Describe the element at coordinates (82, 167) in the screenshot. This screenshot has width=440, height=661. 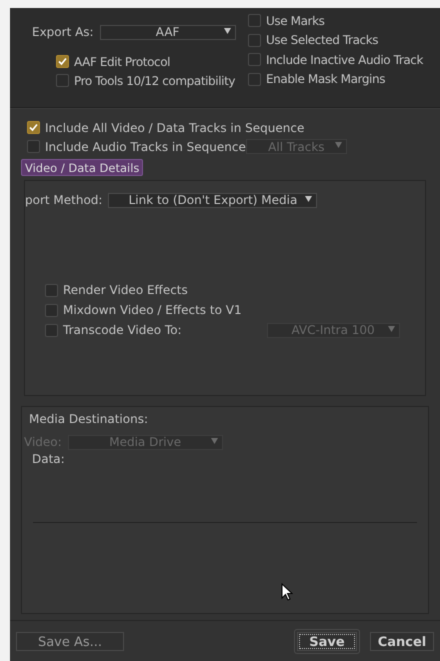
I see `details-tab: Video / Data Details` at that location.